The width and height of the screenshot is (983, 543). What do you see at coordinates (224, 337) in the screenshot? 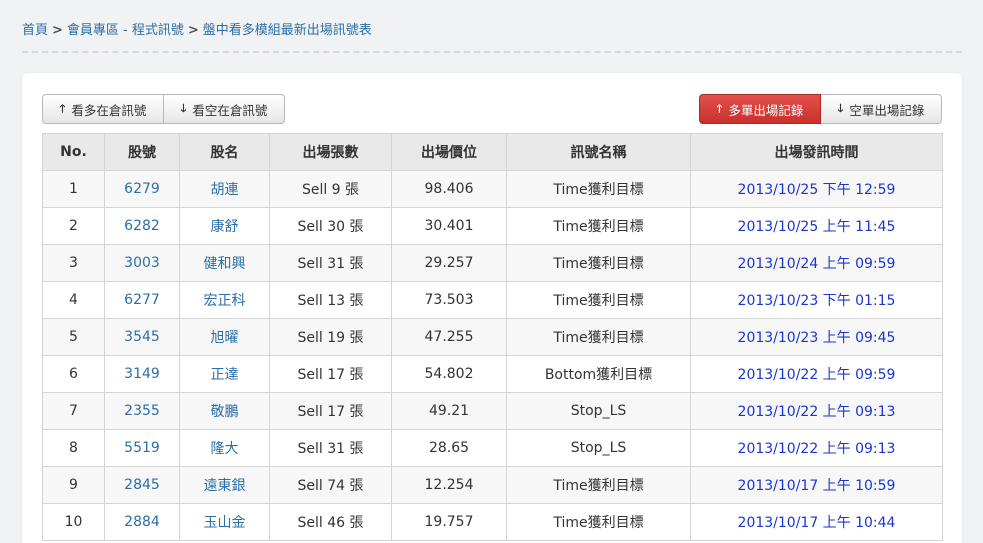
I see `cell-stock-name: 旭曜` at bounding box center [224, 337].